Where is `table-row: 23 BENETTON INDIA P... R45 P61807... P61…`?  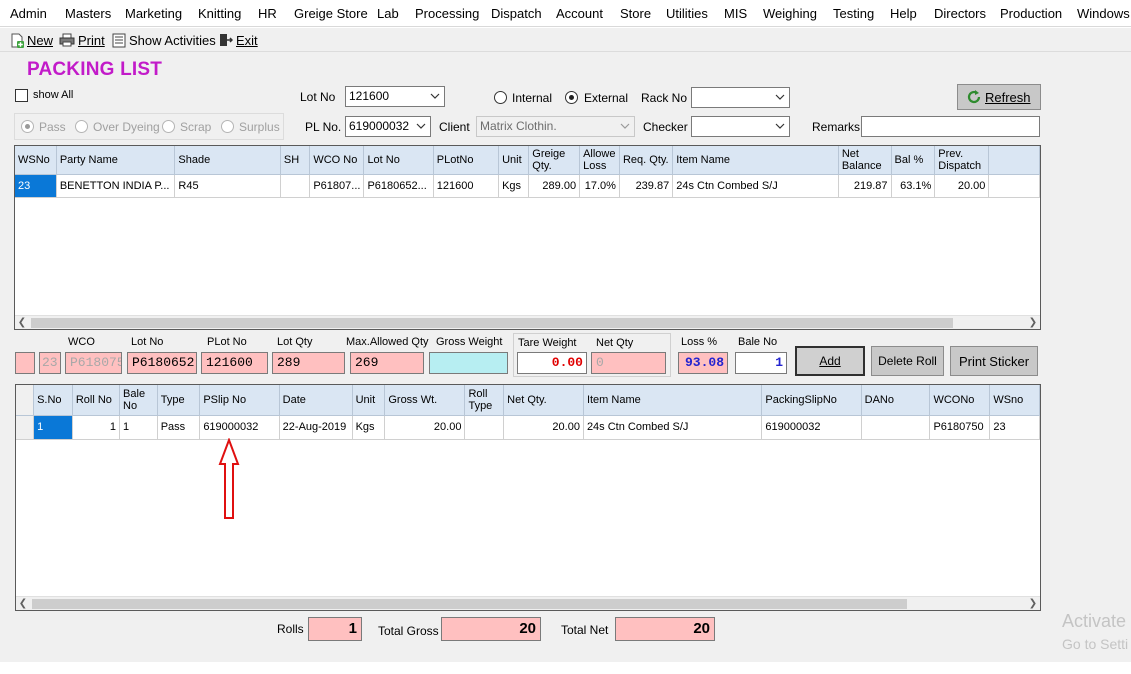
table-row: 23 BENETTON INDIA P... R45 P61807... P61… is located at coordinates (527, 186).